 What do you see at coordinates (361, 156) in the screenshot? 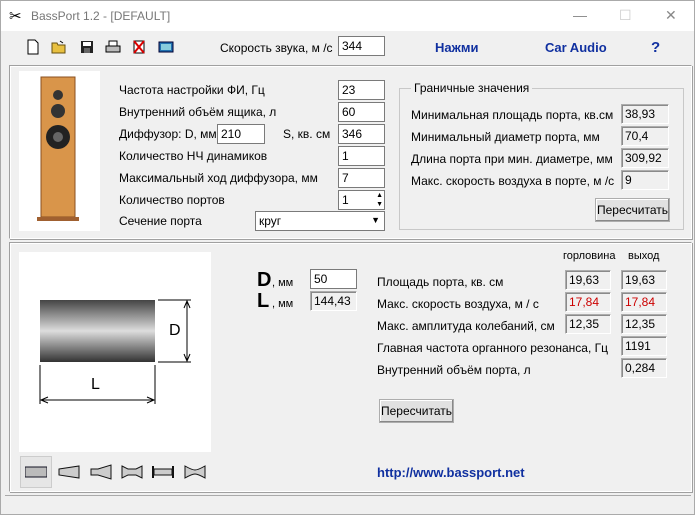
I see `woofers-input: 1` at bounding box center [361, 156].